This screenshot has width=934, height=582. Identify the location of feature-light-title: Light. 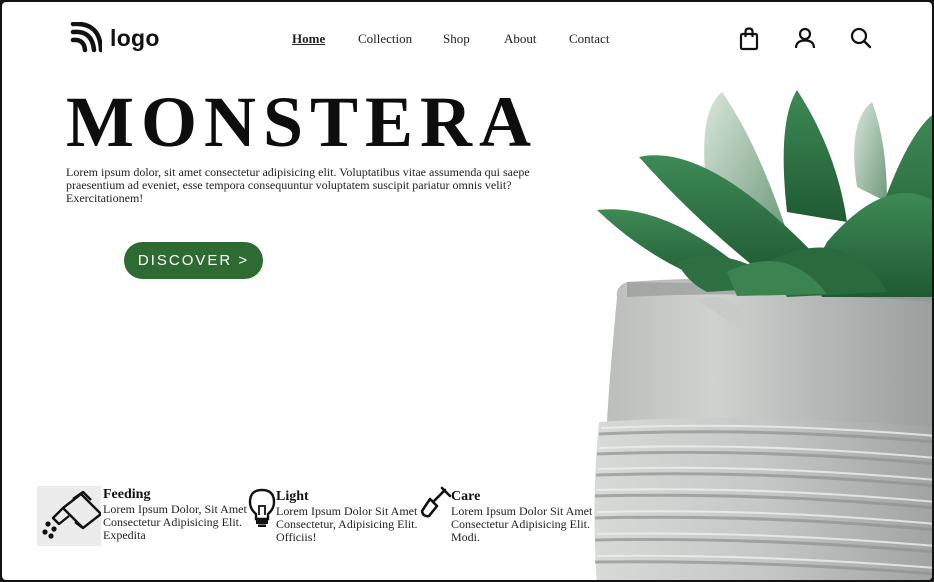
(292, 496).